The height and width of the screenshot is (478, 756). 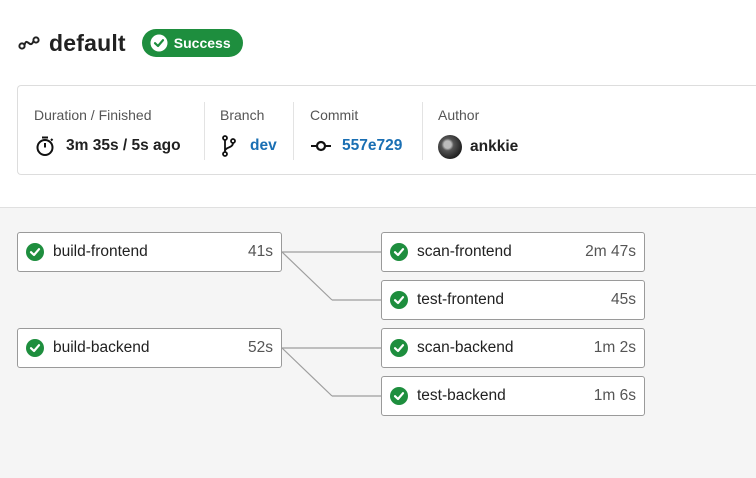 What do you see at coordinates (610, 251) in the screenshot?
I see `job-duration: 2m 47s` at bounding box center [610, 251].